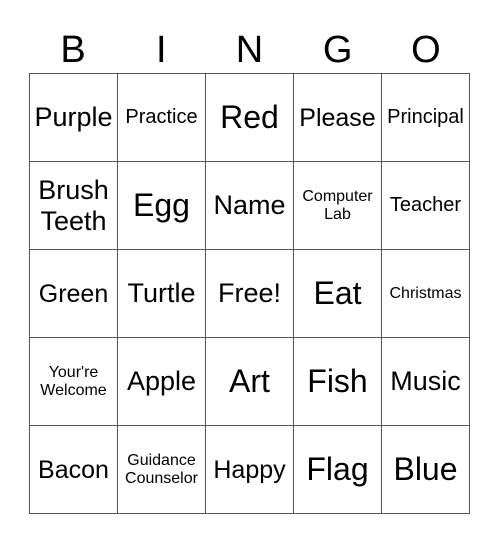  What do you see at coordinates (426, 118) in the screenshot?
I see `bingo-cell: Principal` at bounding box center [426, 118].